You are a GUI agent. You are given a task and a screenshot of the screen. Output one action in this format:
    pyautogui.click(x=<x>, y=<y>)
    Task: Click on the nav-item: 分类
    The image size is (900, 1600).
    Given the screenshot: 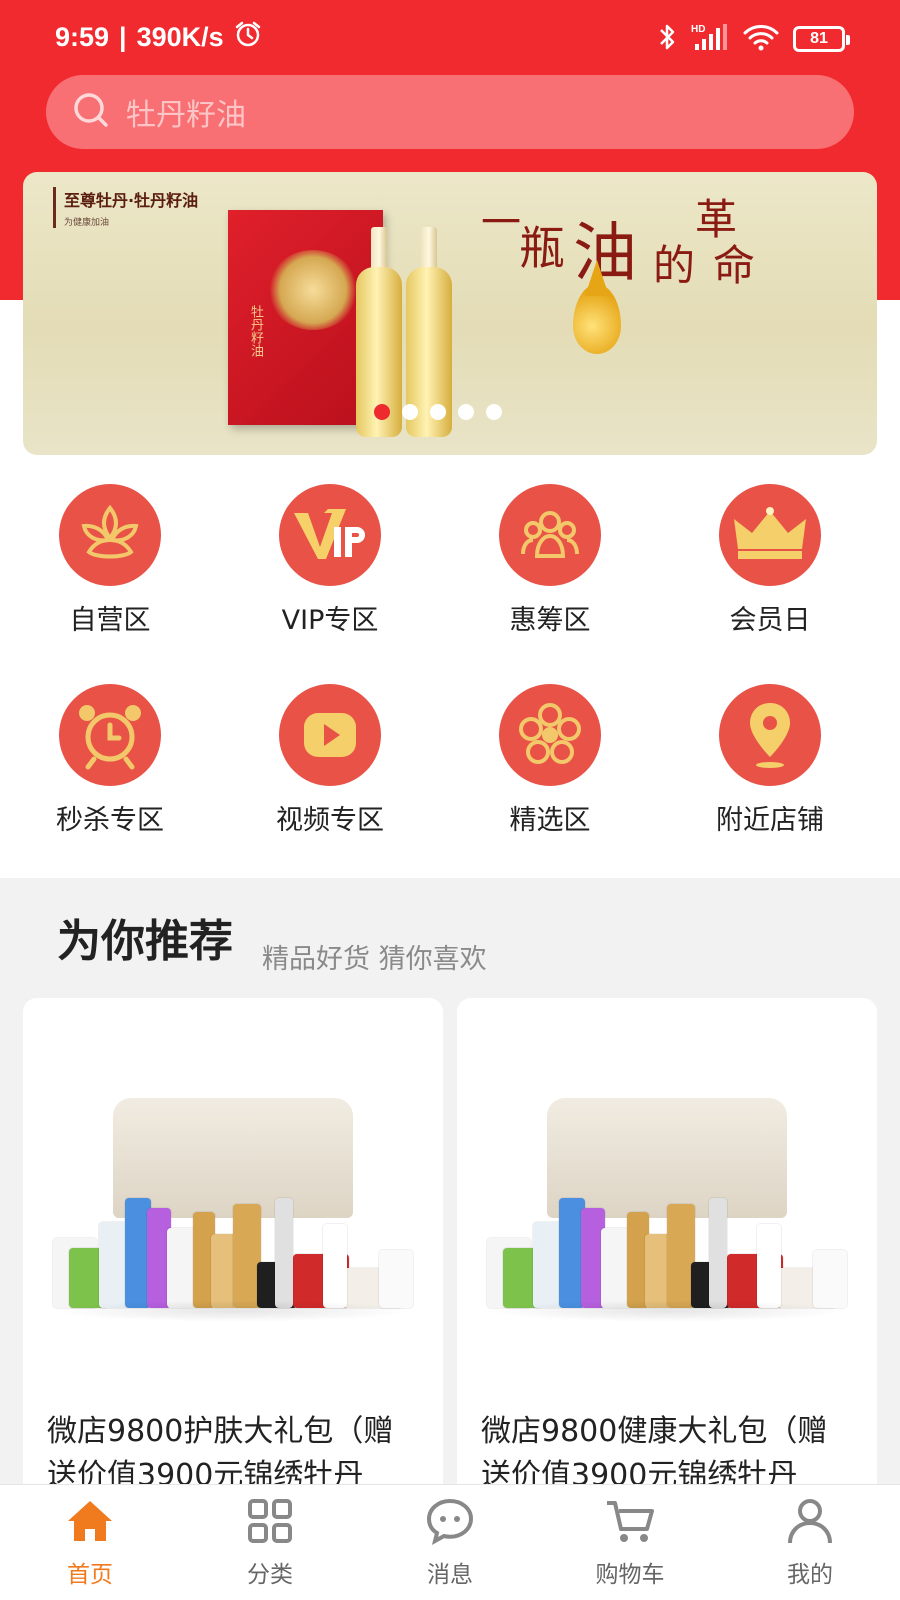 What is the action you would take?
    pyautogui.click(x=270, y=1542)
    